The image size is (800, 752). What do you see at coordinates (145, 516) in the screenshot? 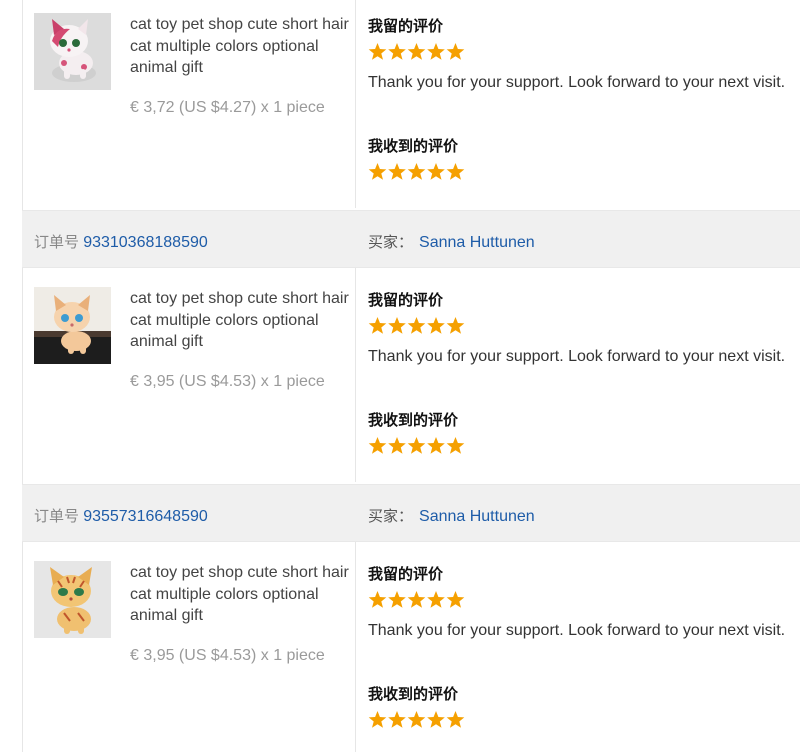
I see `order-number-link: 93557316648590` at bounding box center [145, 516].